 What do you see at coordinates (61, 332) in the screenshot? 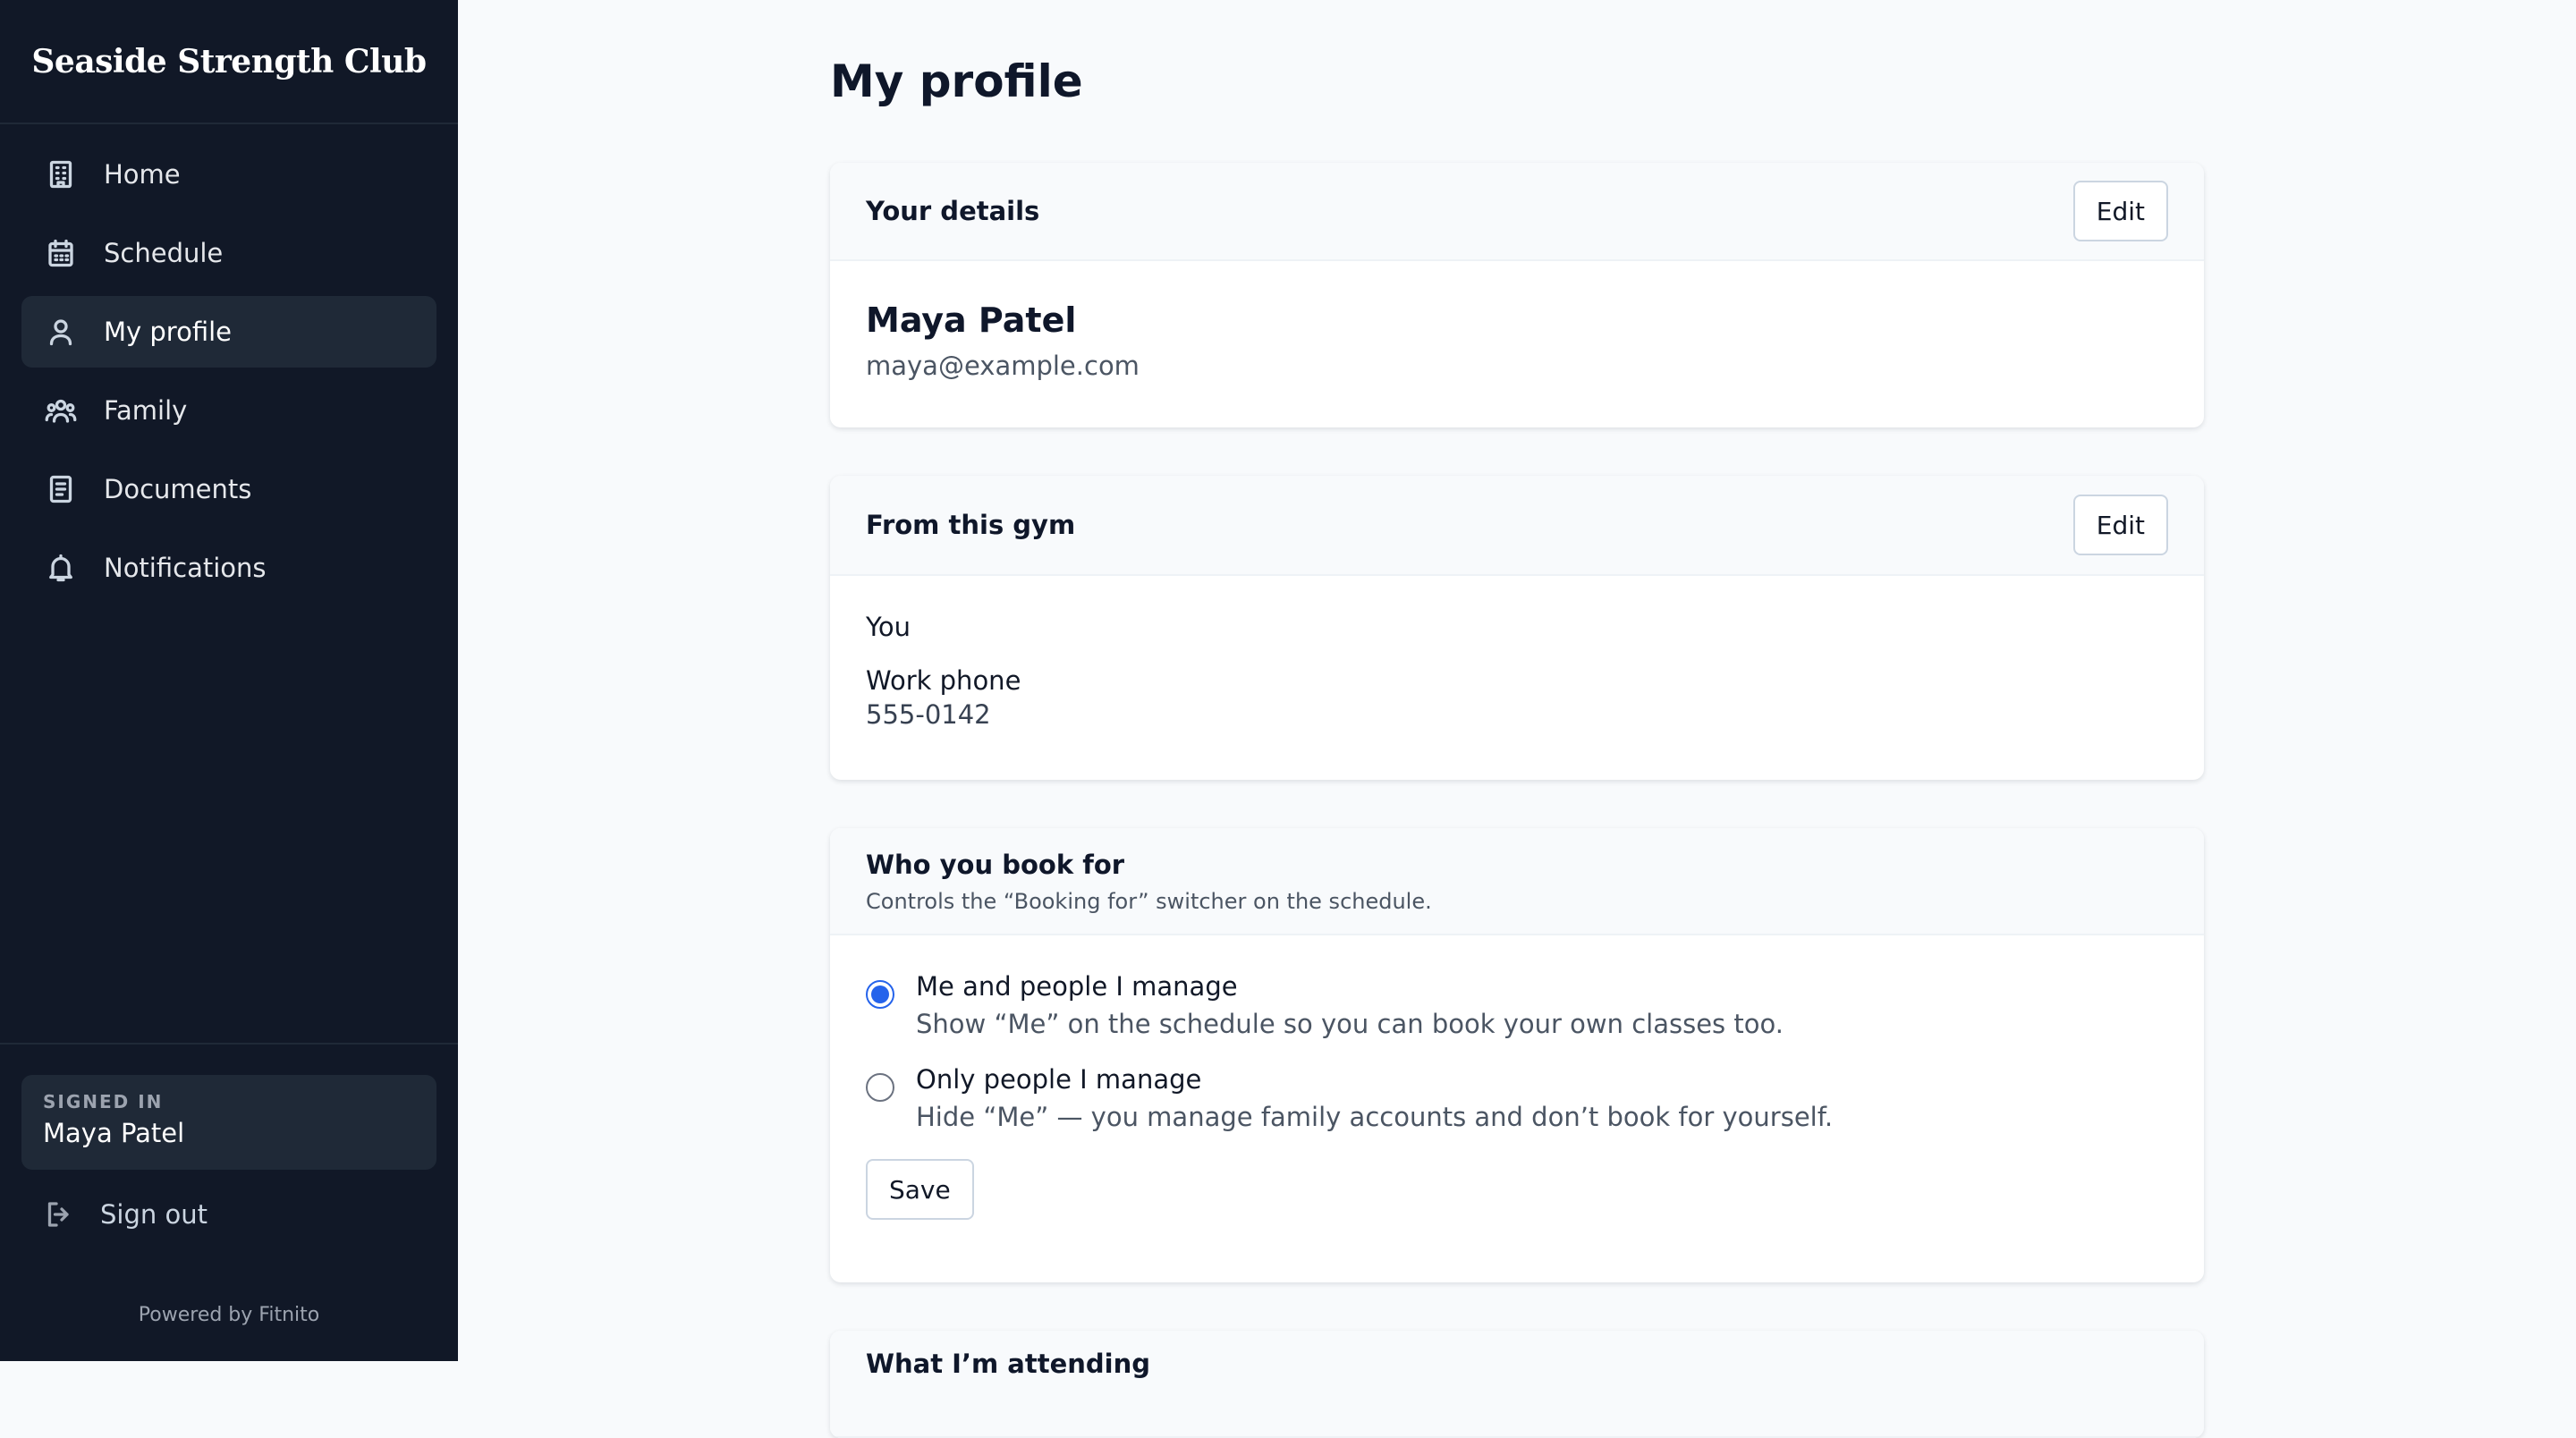
I see `user-icon` at bounding box center [61, 332].